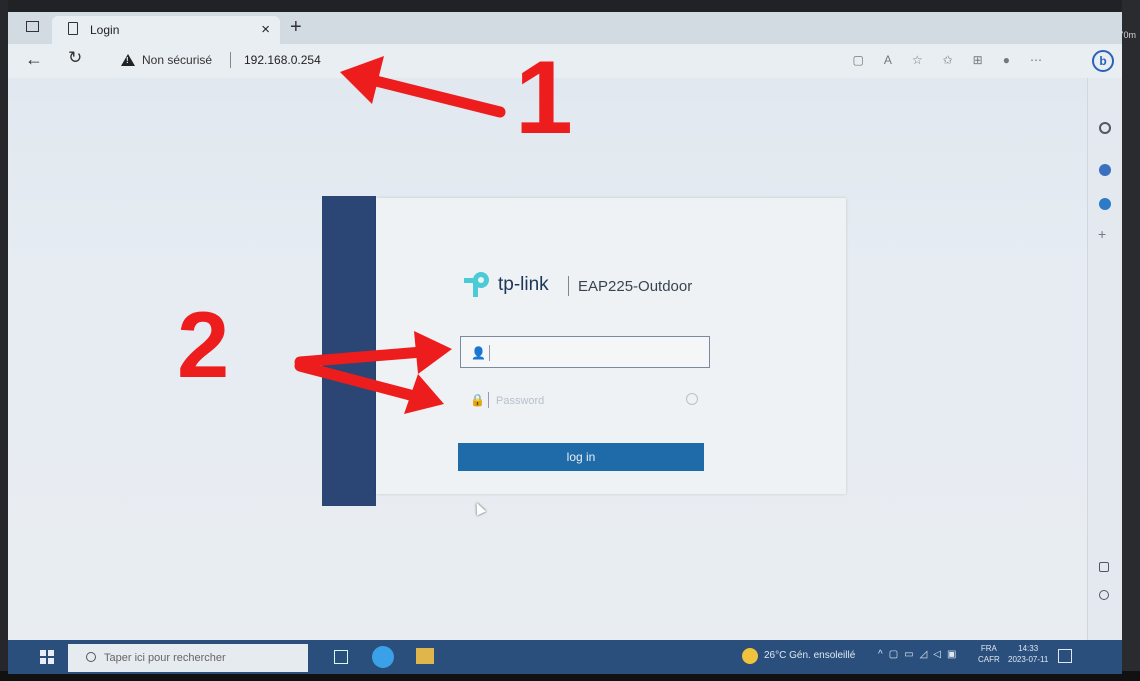 The image size is (1140, 681). What do you see at coordinates (166, 30) in the screenshot?
I see `tab-login: Login ×` at bounding box center [166, 30].